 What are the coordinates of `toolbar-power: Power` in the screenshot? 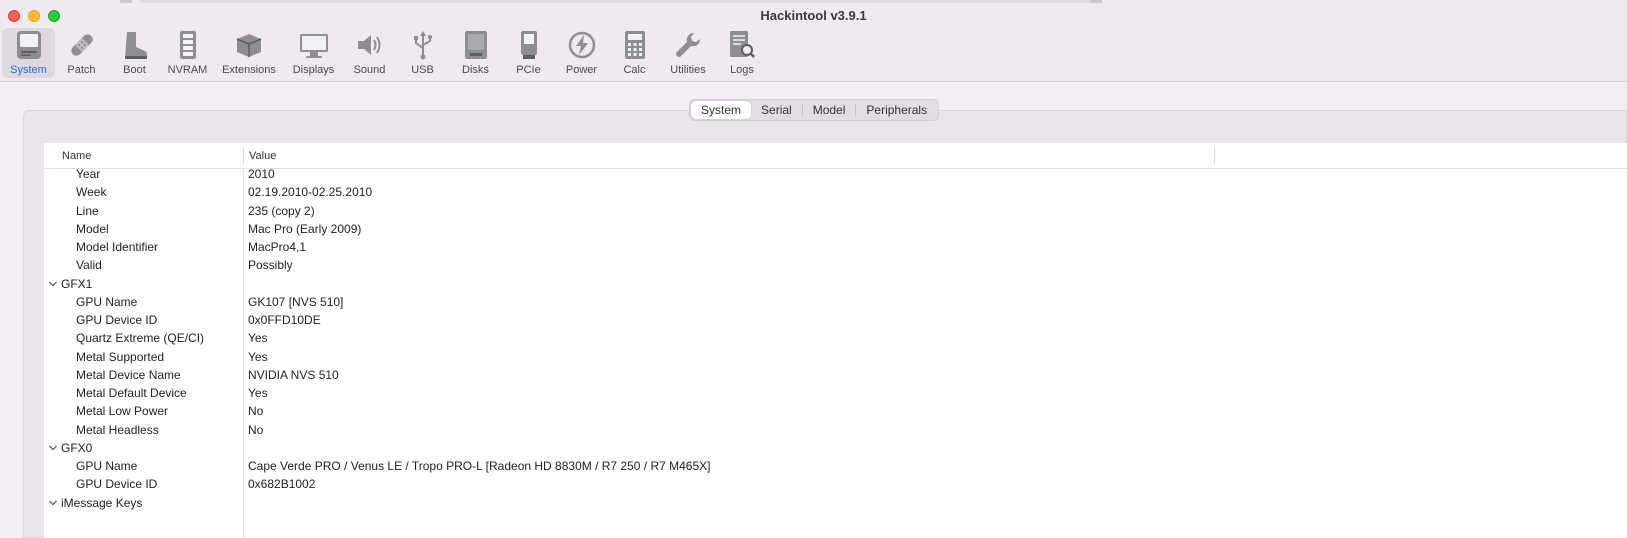 It's located at (581, 53).